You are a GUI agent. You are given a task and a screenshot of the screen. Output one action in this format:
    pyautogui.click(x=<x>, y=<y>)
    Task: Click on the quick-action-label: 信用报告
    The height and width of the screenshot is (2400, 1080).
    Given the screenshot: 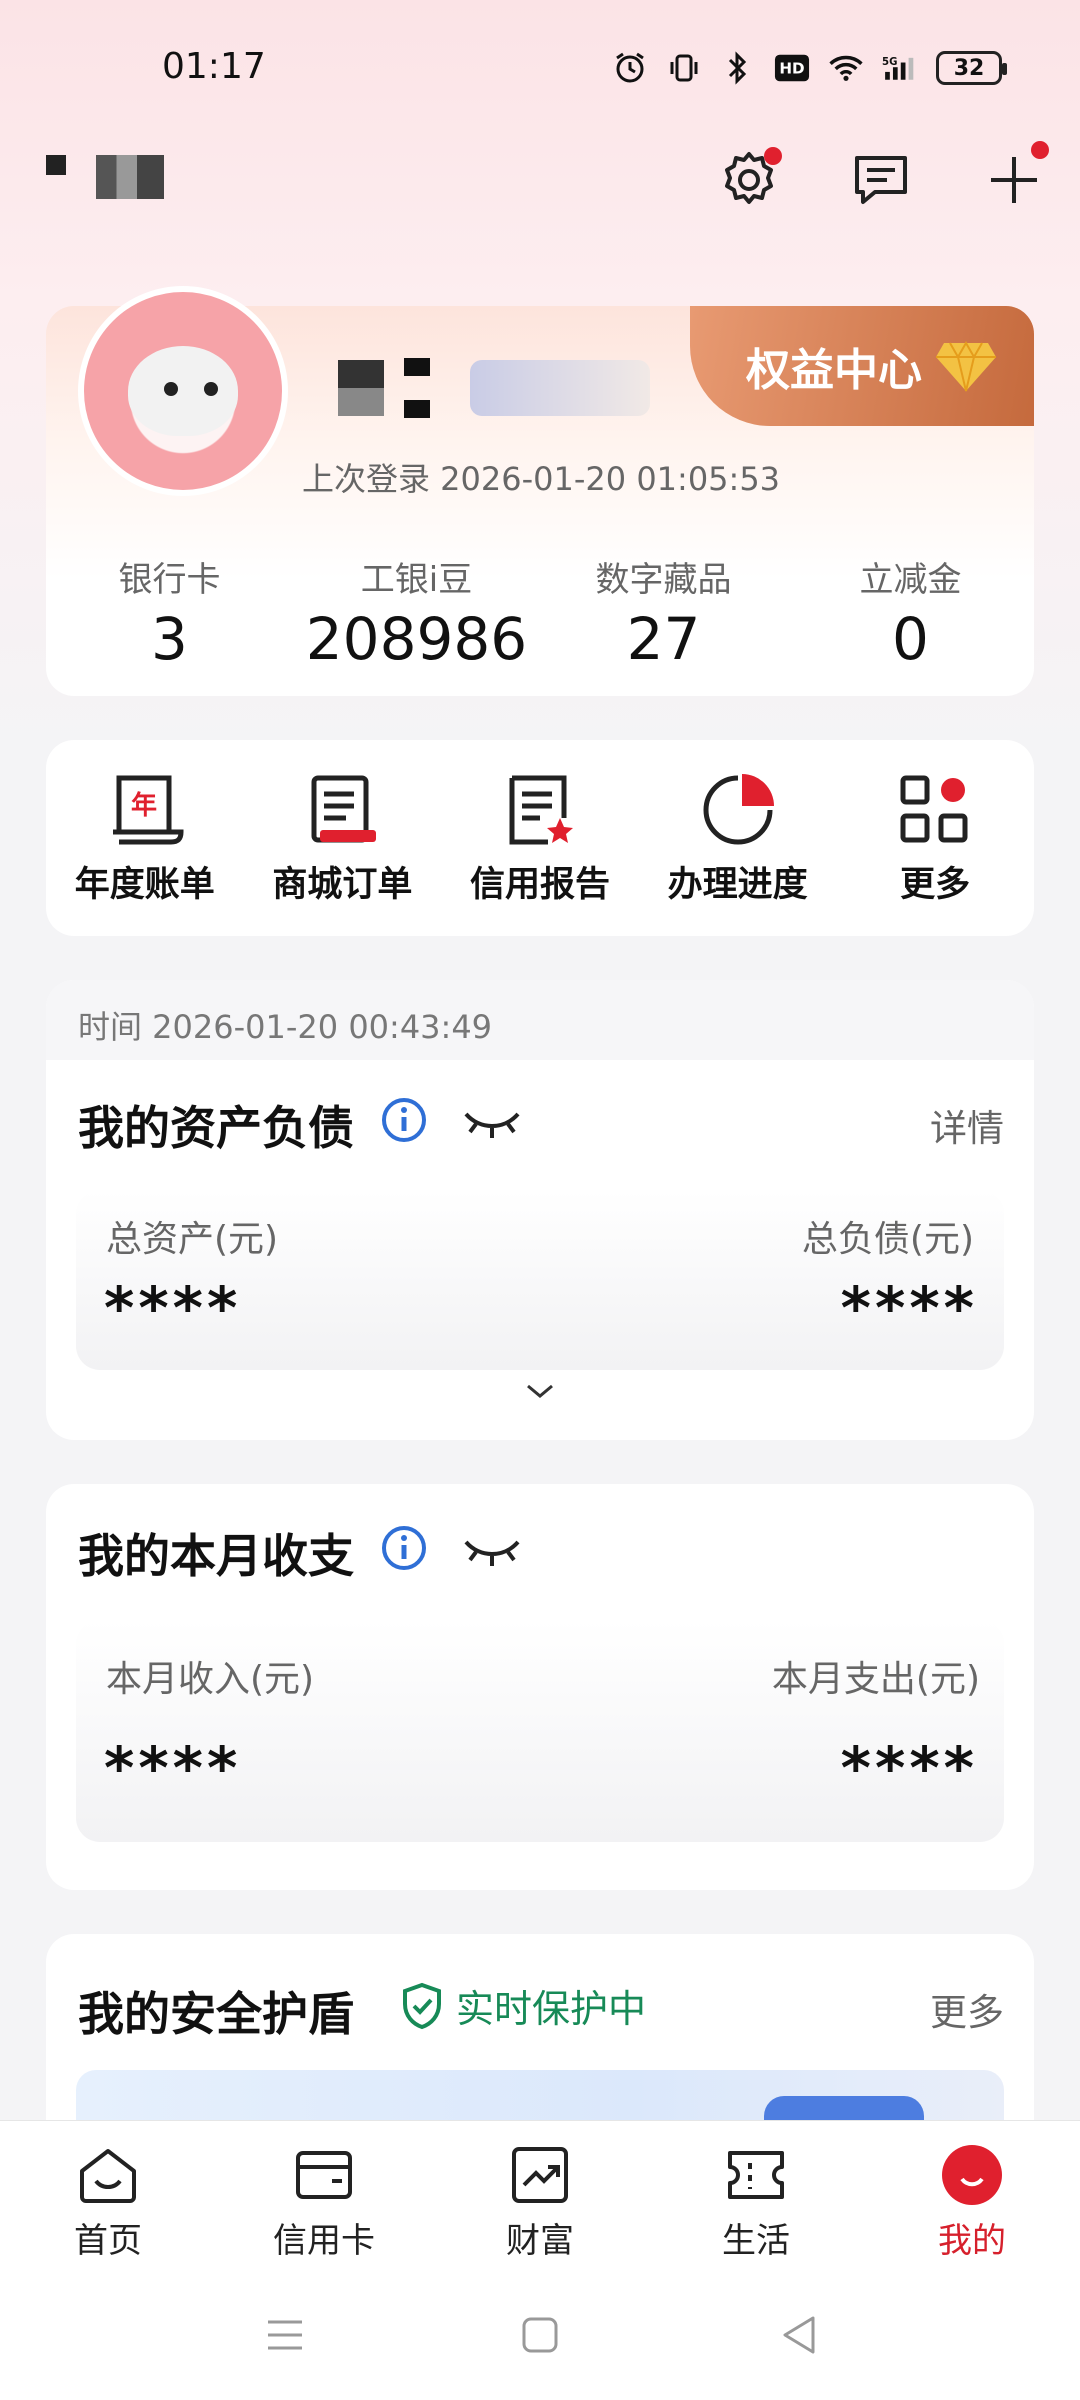 What is the action you would take?
    pyautogui.click(x=539, y=885)
    